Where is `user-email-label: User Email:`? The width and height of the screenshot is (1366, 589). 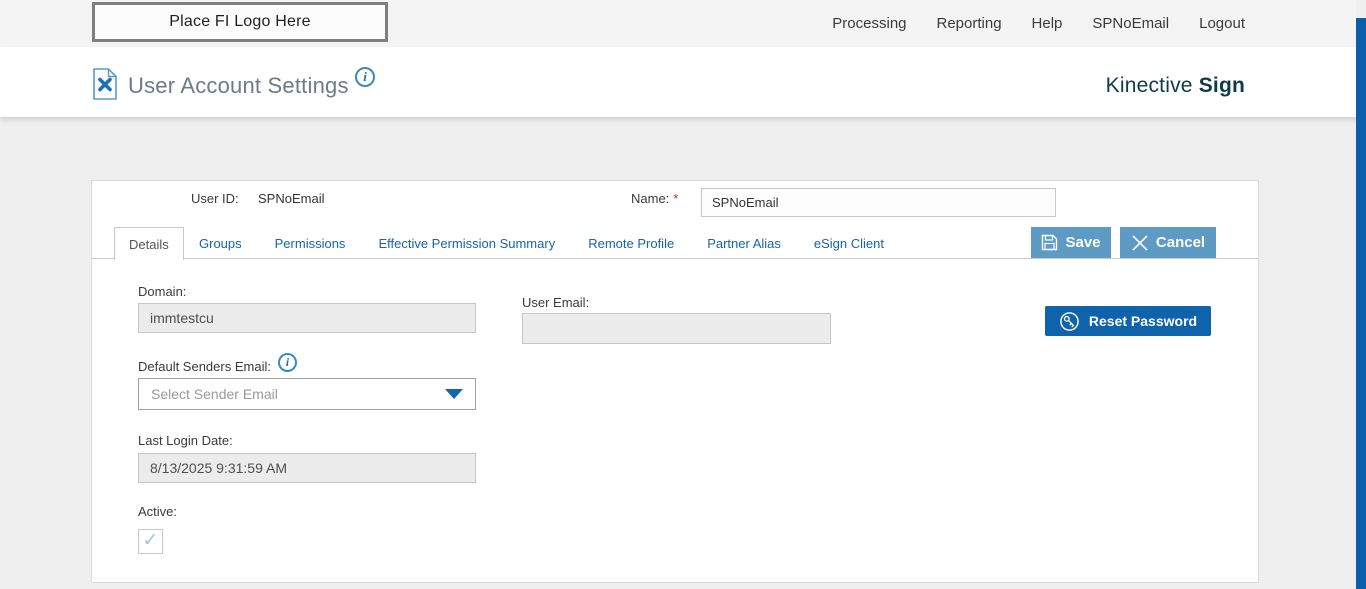
user-email-label: User Email: is located at coordinates (556, 302).